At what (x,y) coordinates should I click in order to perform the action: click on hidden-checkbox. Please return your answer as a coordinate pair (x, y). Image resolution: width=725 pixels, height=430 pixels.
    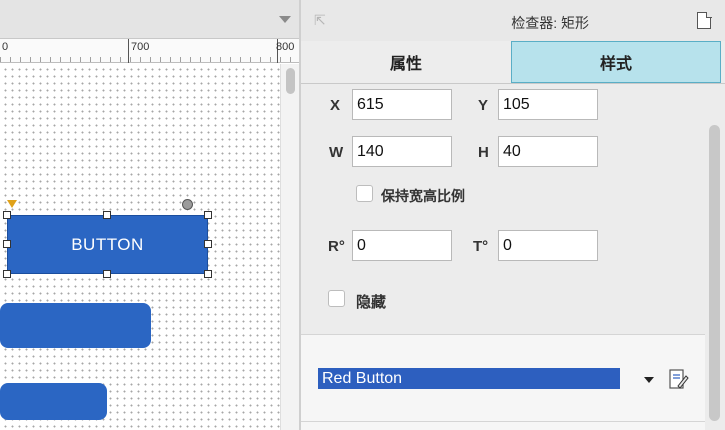
    Looking at the image, I should click on (336, 298).